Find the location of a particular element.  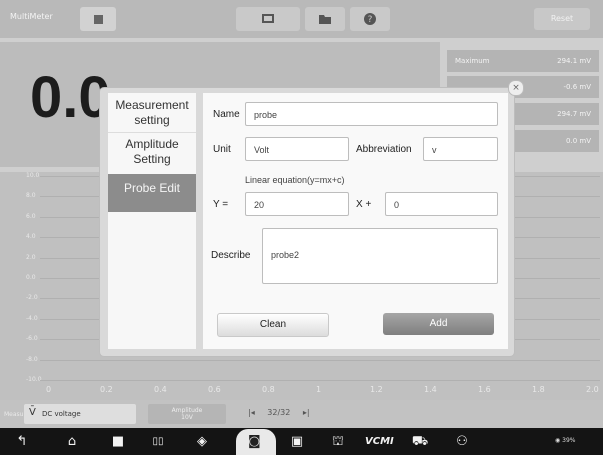

y-tick-label: -6.0 is located at coordinates (32, 339).